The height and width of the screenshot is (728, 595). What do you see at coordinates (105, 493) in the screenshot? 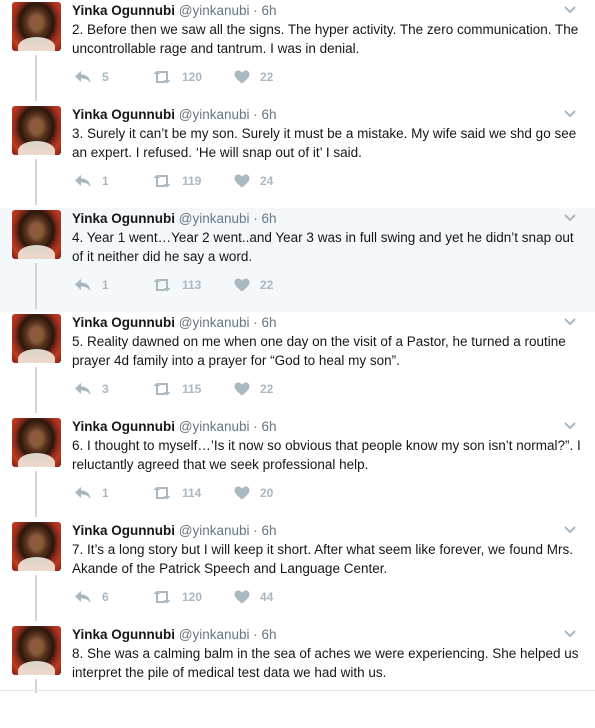
I see `reply-count: 1` at bounding box center [105, 493].